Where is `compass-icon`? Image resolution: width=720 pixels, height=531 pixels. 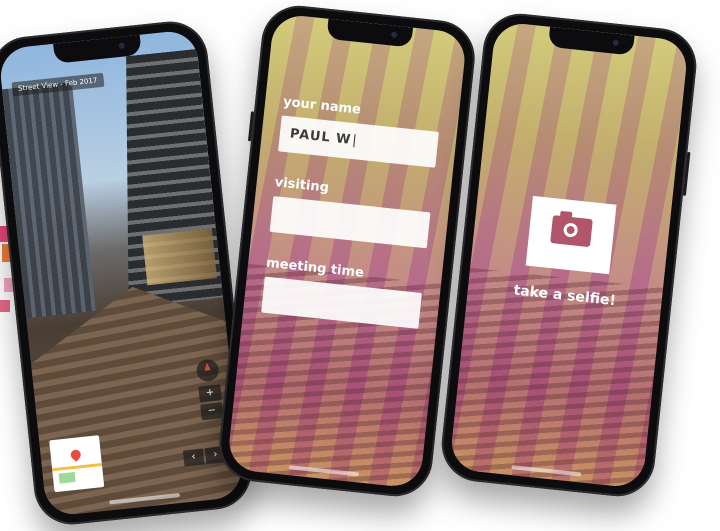
compass-icon is located at coordinates (207, 370).